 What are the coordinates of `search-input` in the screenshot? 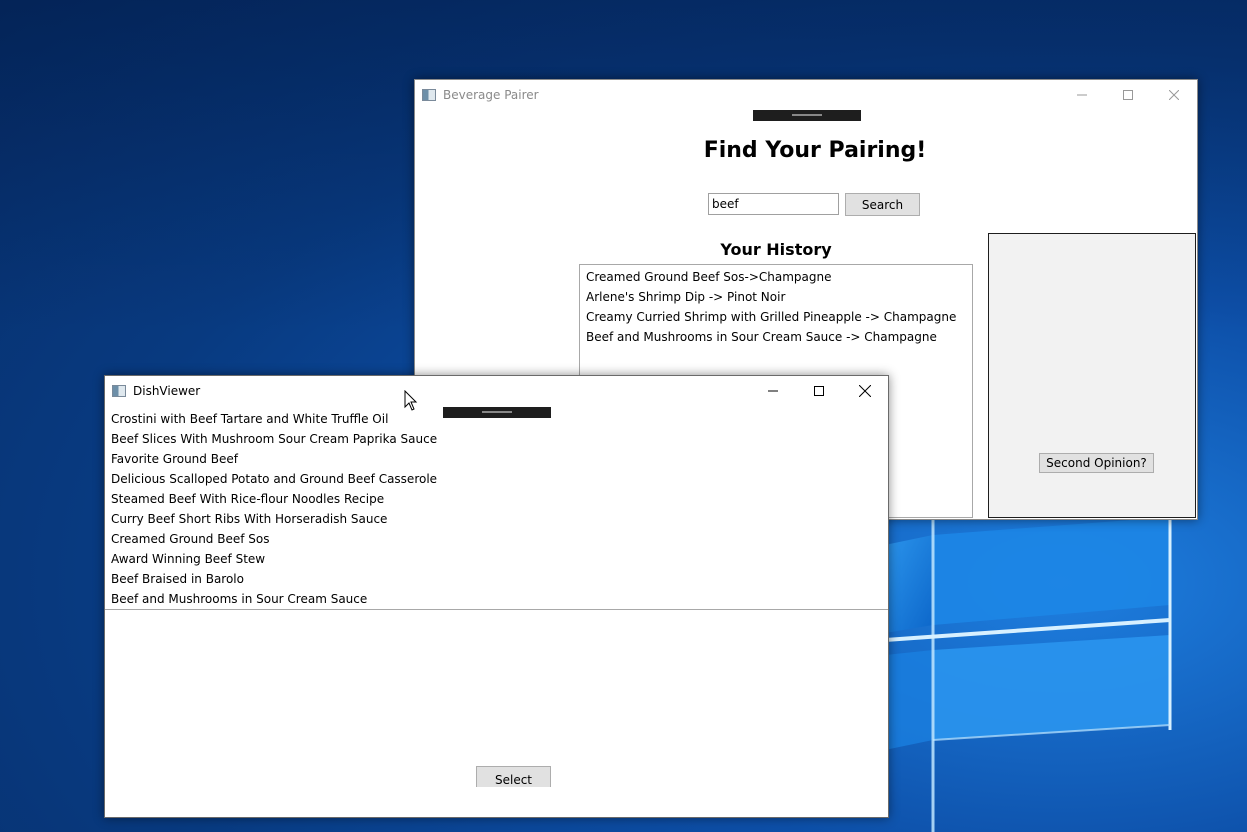 It's located at (773, 204).